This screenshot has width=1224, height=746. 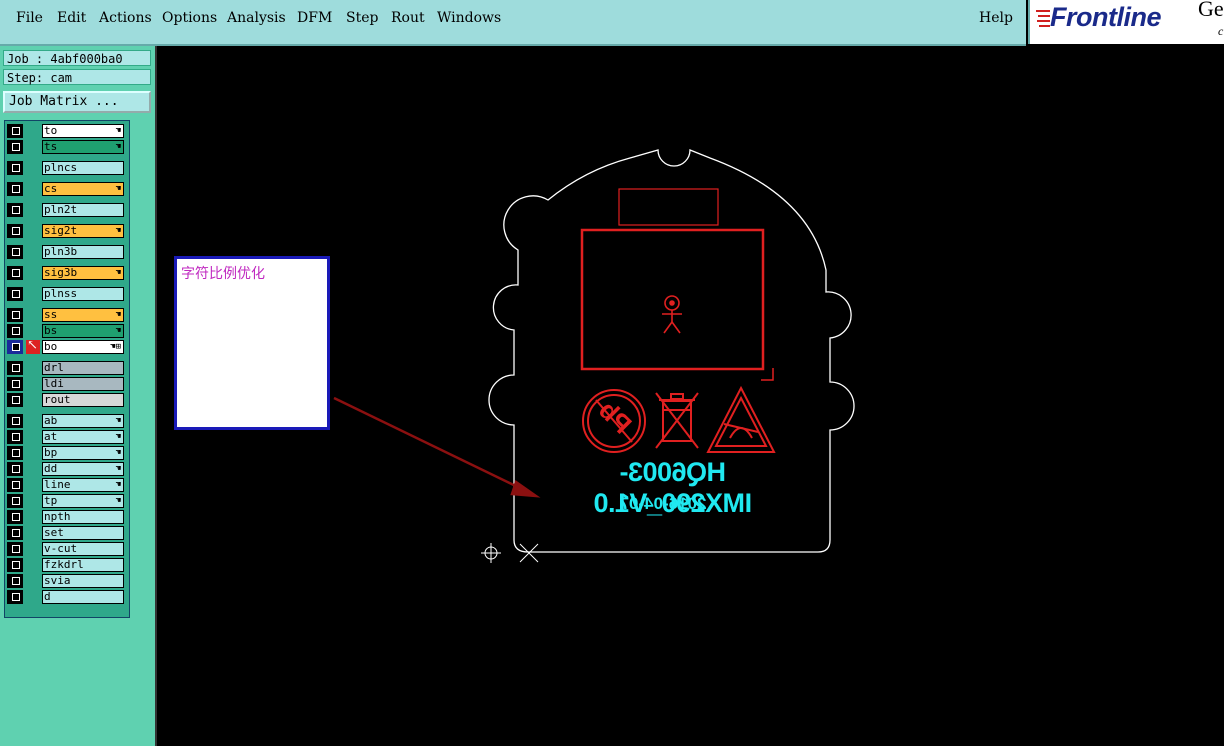 I want to click on layer-row-dd: dd ☚, so click(x=67, y=469).